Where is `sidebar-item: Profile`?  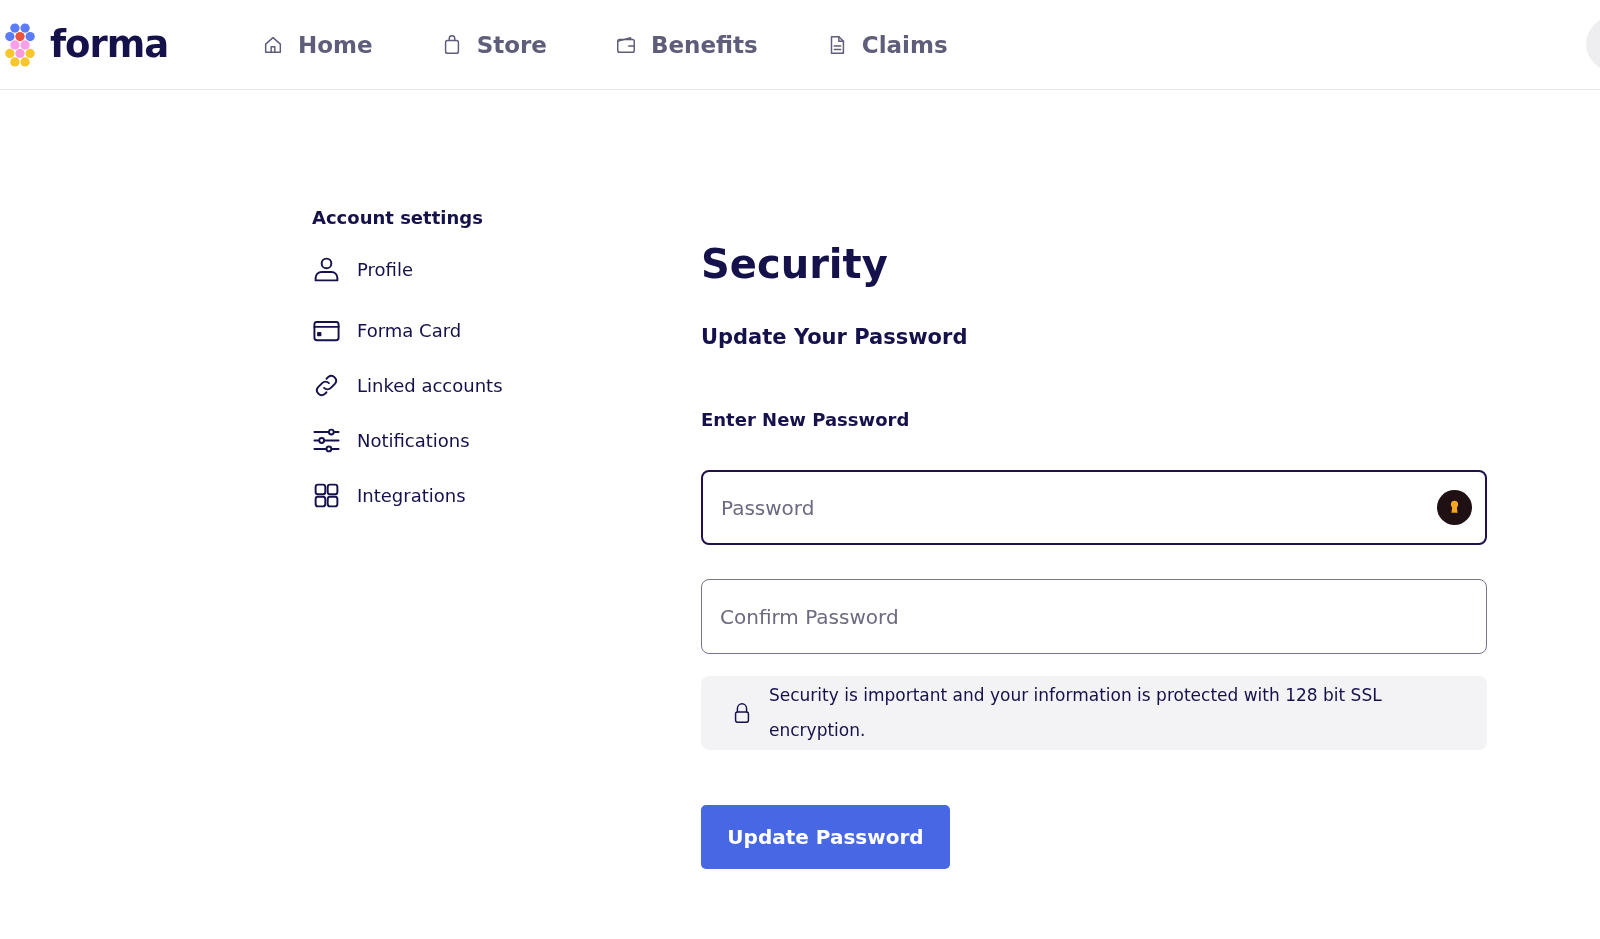 sidebar-item: Profile is located at coordinates (506, 269).